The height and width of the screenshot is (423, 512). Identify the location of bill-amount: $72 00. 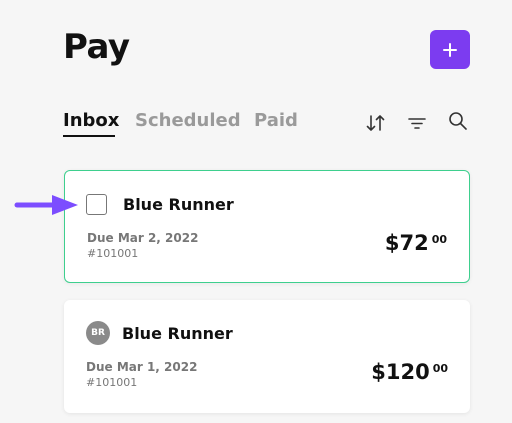
(416, 243).